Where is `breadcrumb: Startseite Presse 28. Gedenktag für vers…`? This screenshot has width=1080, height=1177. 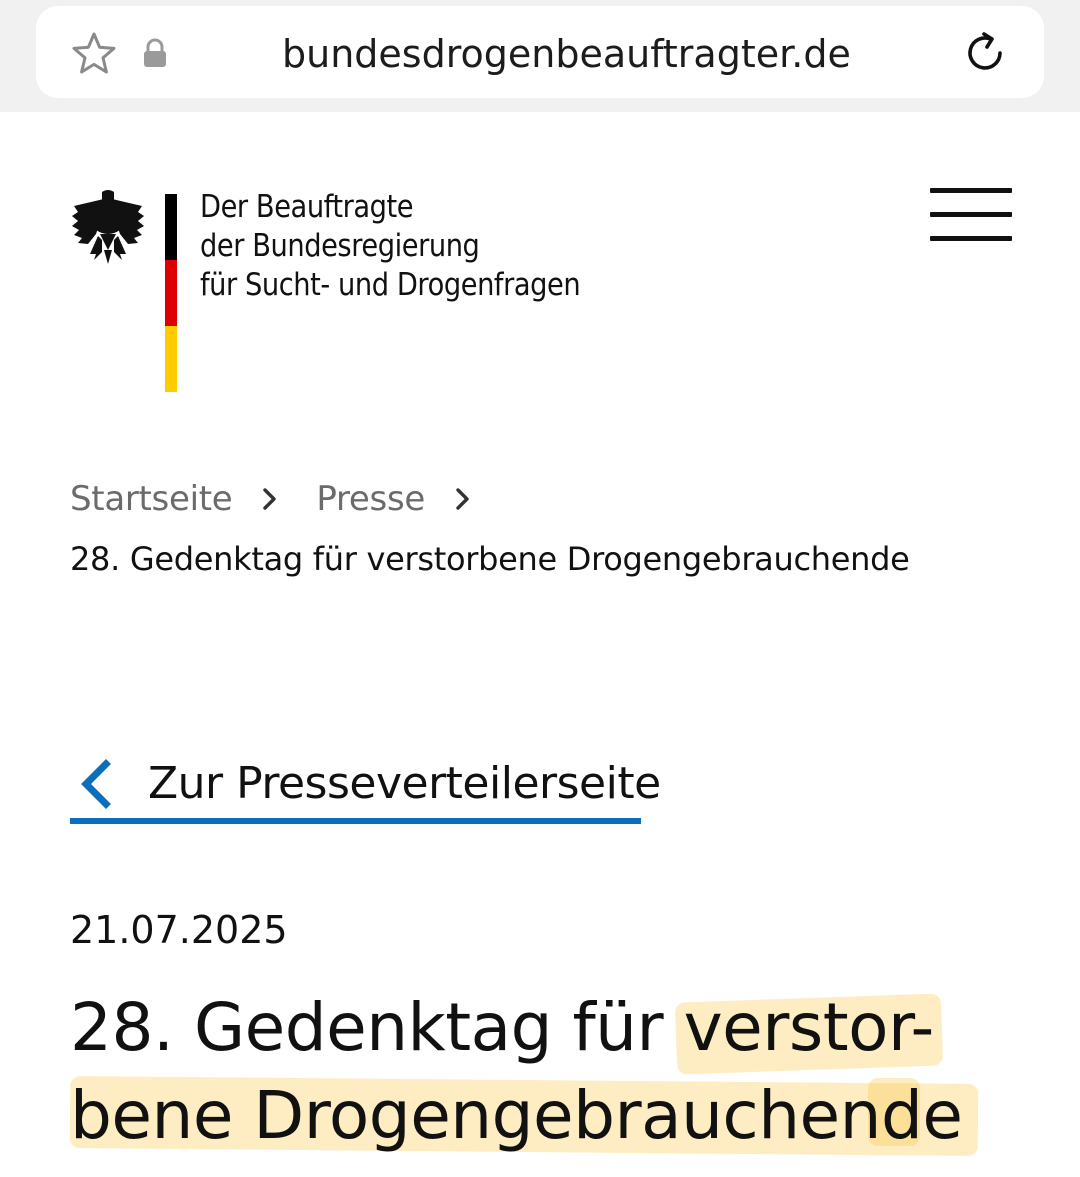 breadcrumb: Startseite Presse 28. Gedenktag für vers… is located at coordinates (550, 529).